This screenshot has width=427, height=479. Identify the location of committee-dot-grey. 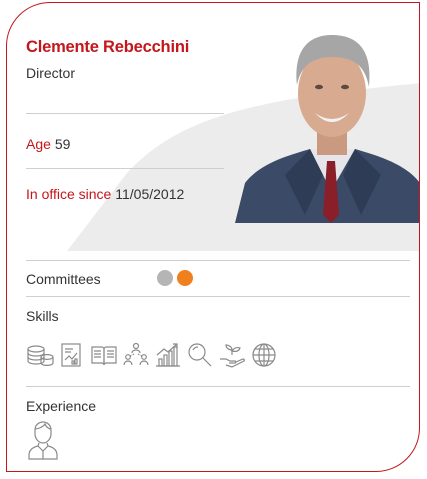
(165, 278).